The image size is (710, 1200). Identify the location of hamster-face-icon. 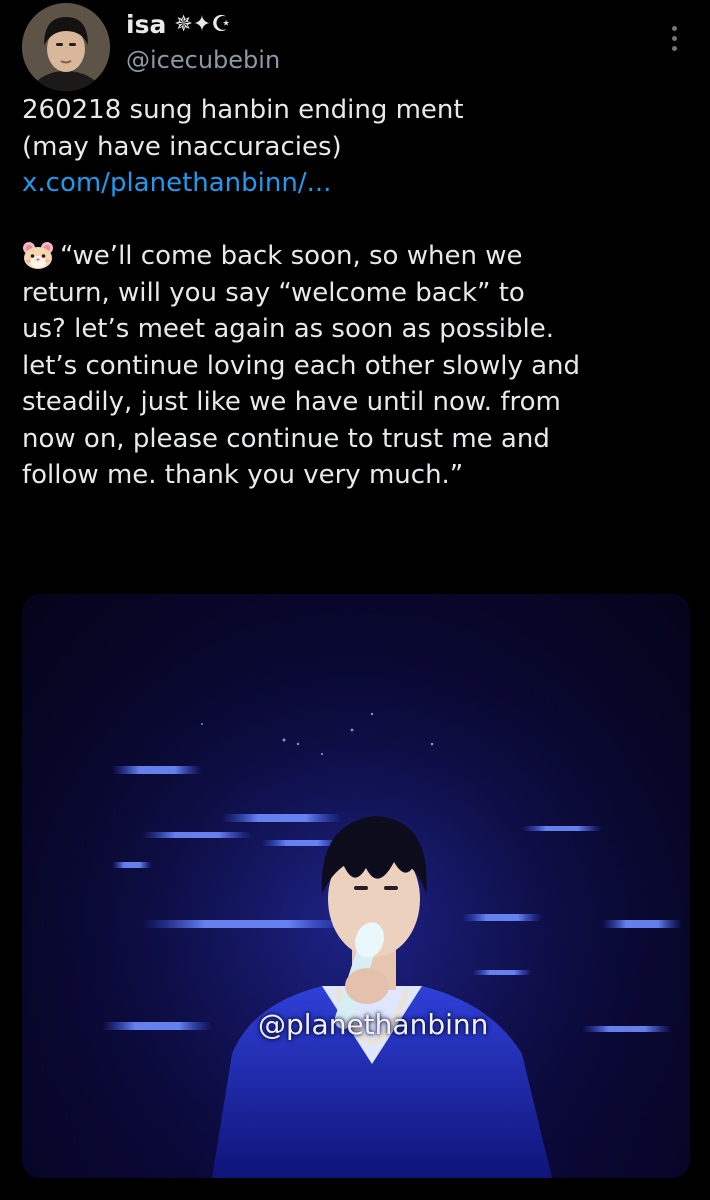
(38, 255).